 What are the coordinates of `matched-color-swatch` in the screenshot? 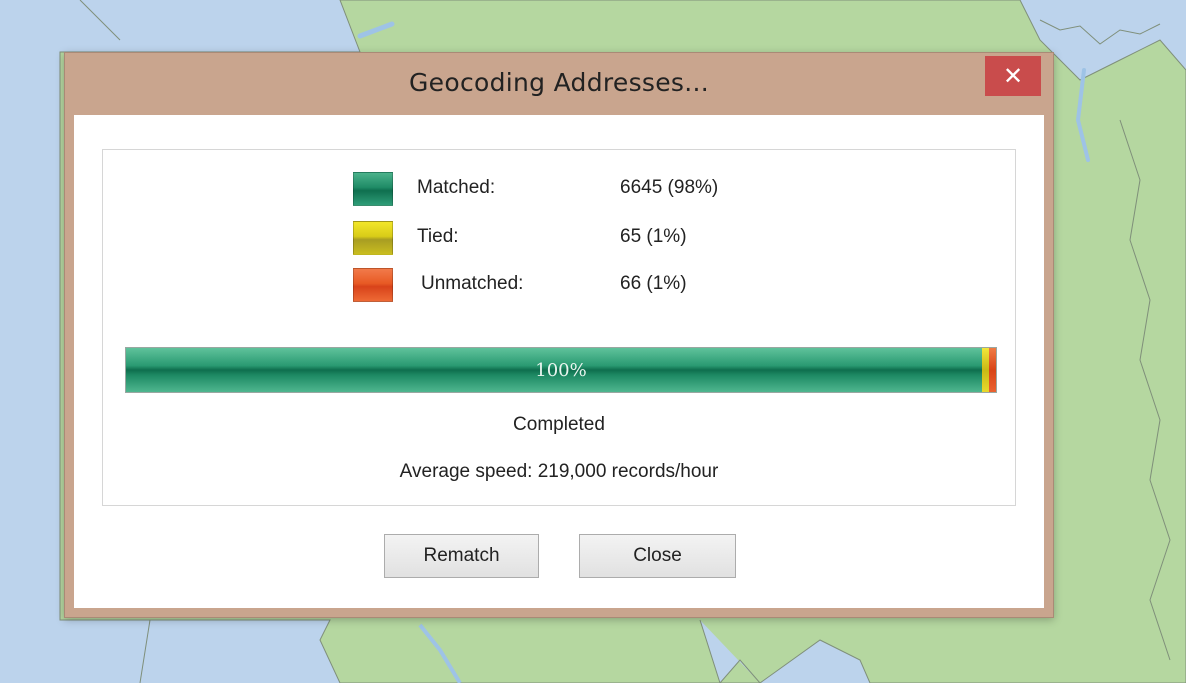 It's located at (373, 189).